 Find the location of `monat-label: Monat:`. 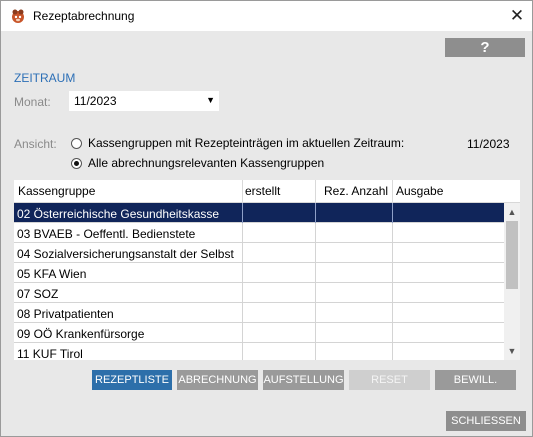

monat-label: Monat: is located at coordinates (32, 102).